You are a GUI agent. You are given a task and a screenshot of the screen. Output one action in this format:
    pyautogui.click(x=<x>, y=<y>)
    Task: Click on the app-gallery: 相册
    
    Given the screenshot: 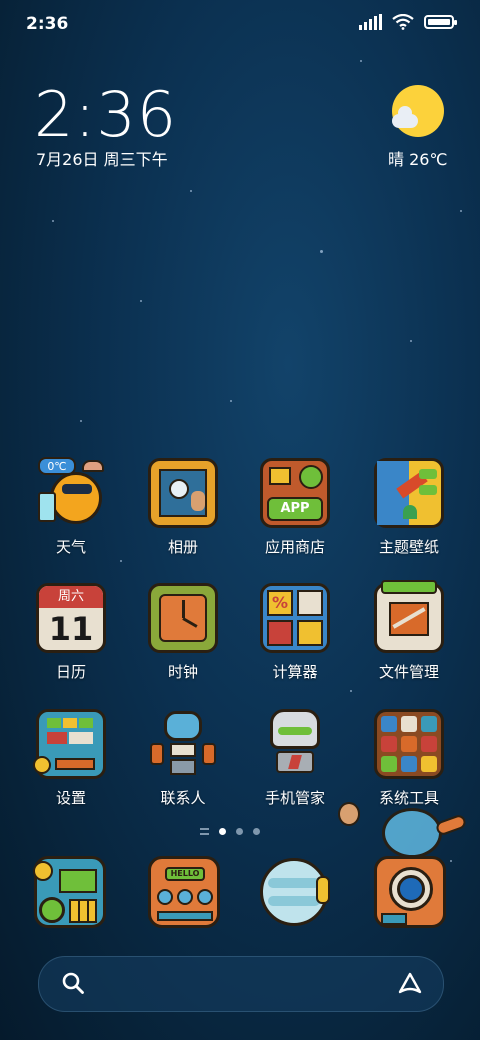 What is the action you would take?
    pyautogui.click(x=183, y=508)
    